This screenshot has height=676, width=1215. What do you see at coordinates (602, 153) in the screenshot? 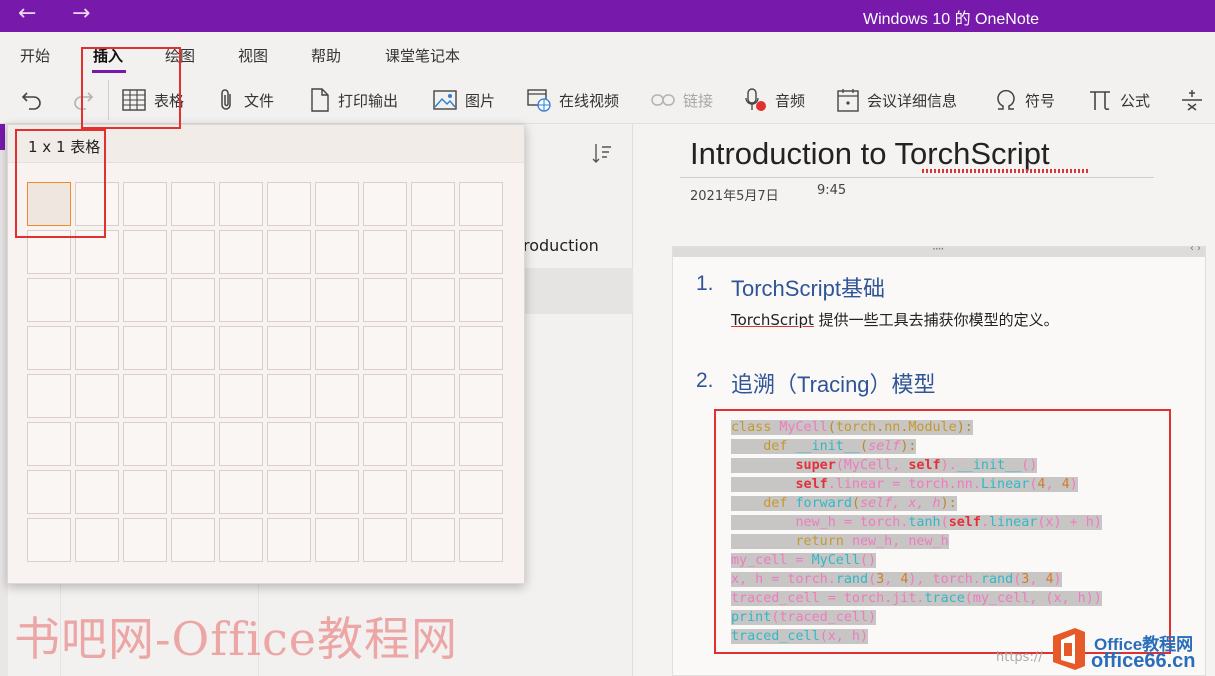
I see `sort-icon` at bounding box center [602, 153].